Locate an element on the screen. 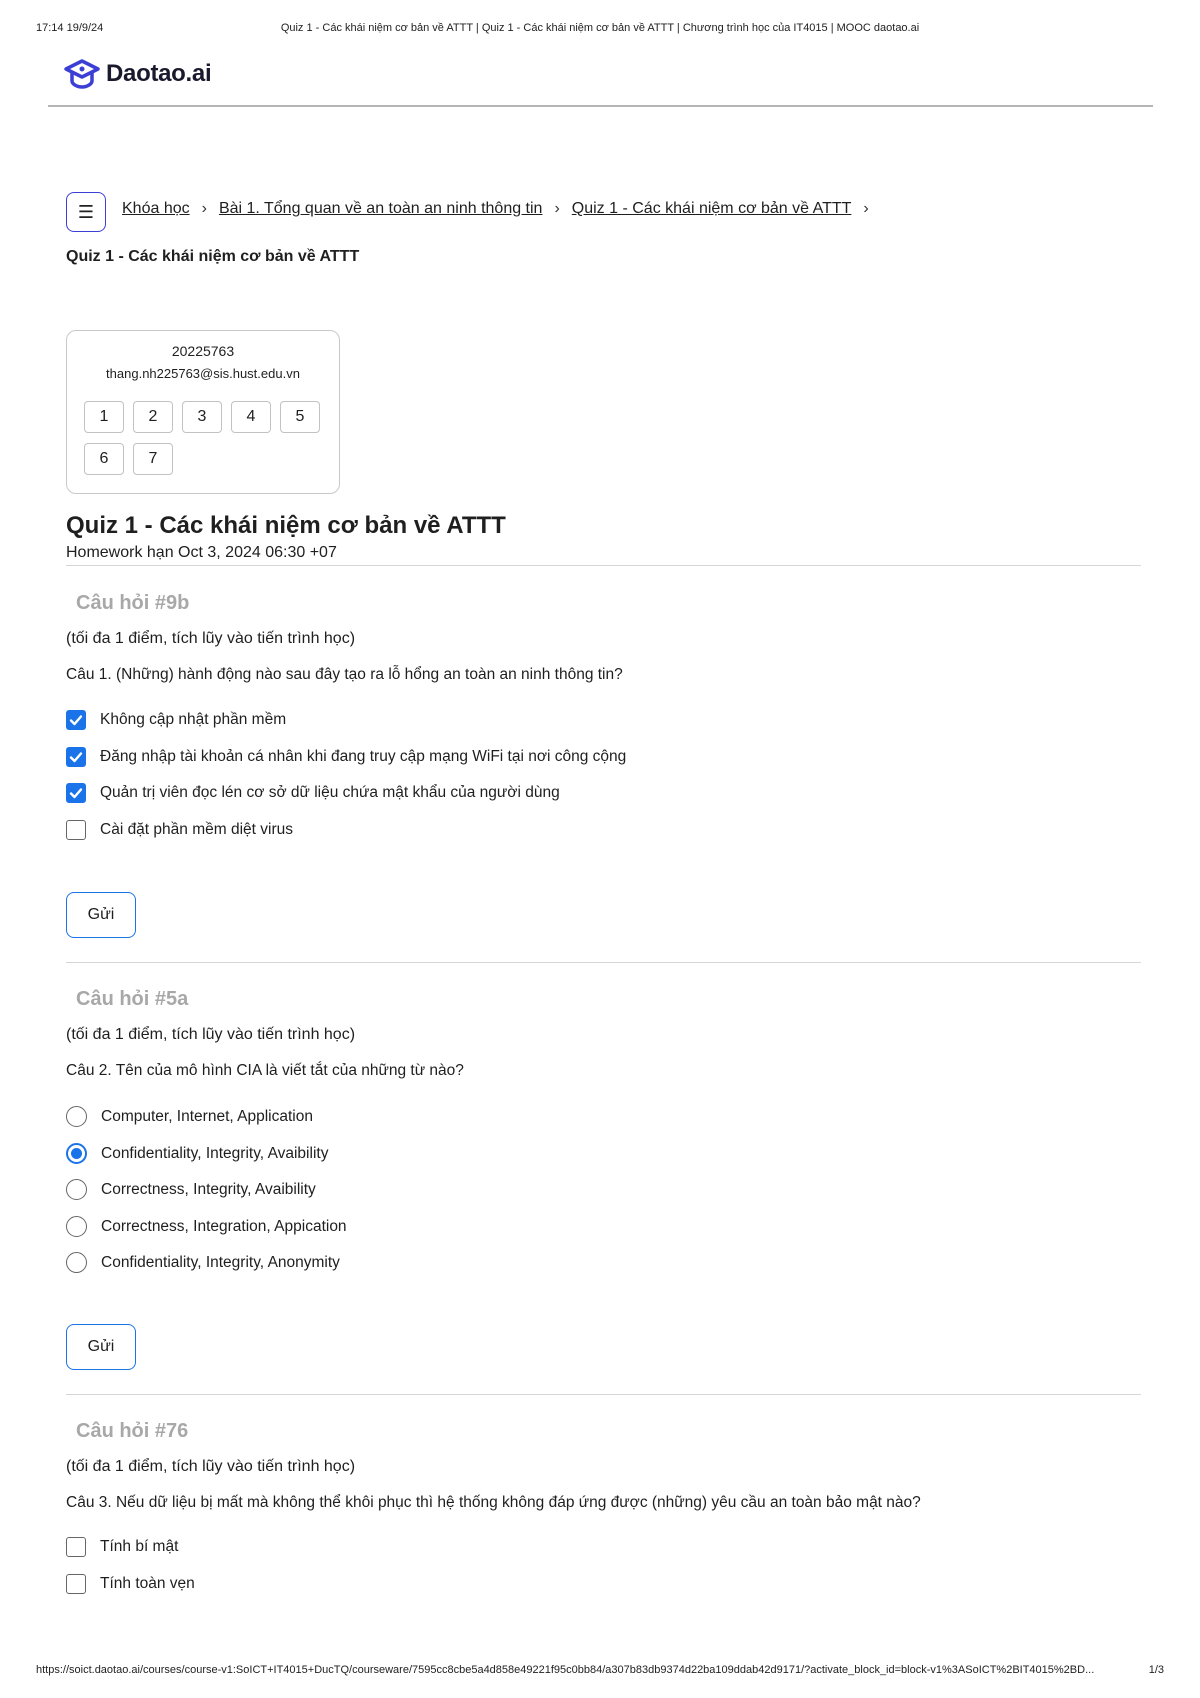 This screenshot has height=1698, width=1200. answer-option: Không cập nhật phần mềm is located at coordinates (176, 720).